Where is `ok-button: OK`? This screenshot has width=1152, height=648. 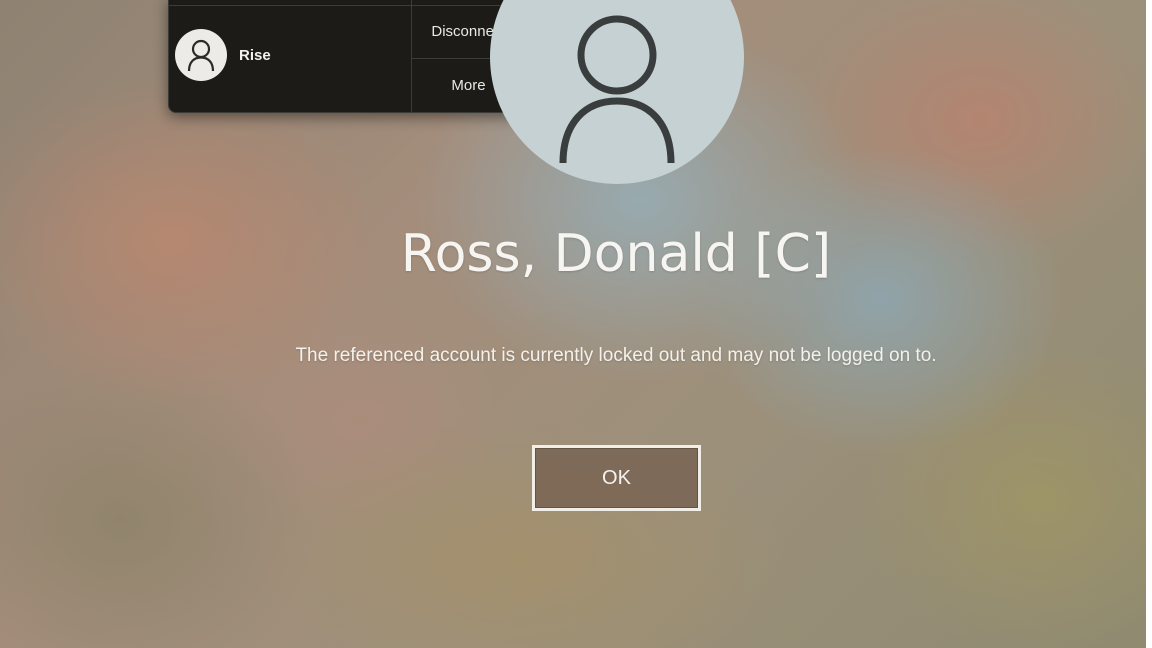 ok-button: OK is located at coordinates (616, 478).